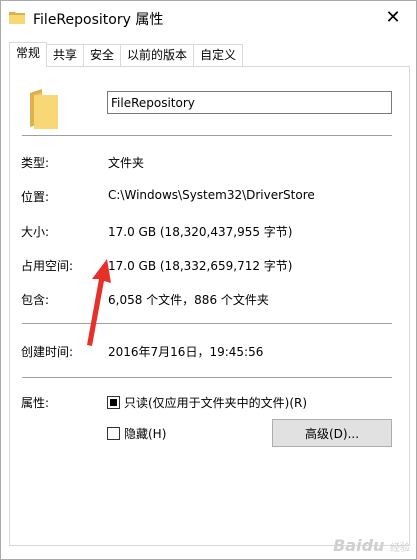  I want to click on title-bar: FileRepository 属性 ✕, so click(208, 18).